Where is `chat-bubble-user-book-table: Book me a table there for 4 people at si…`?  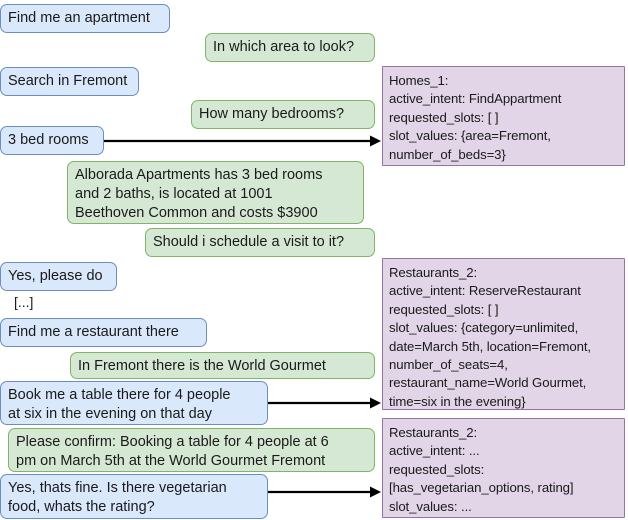 chat-bubble-user-book-table: Book me a table there for 4 people at si… is located at coordinates (134, 403).